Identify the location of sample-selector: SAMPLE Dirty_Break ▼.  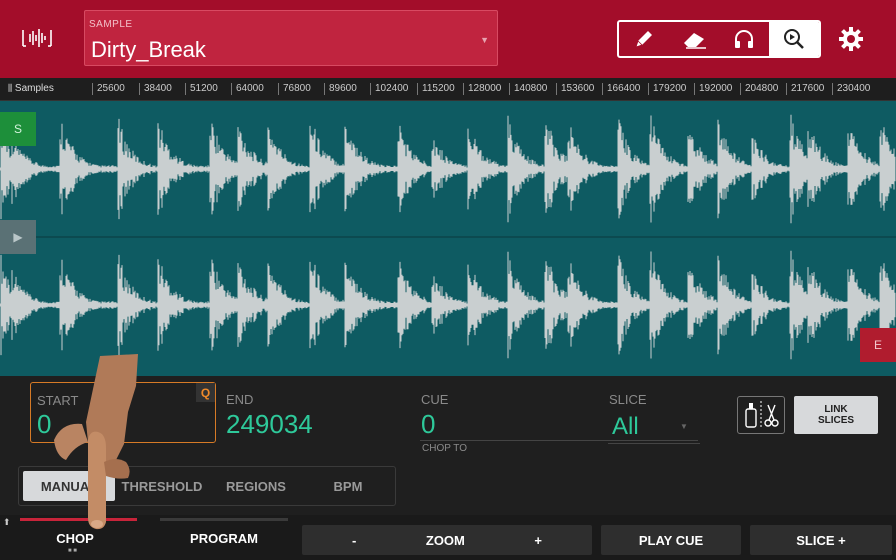
(291, 38).